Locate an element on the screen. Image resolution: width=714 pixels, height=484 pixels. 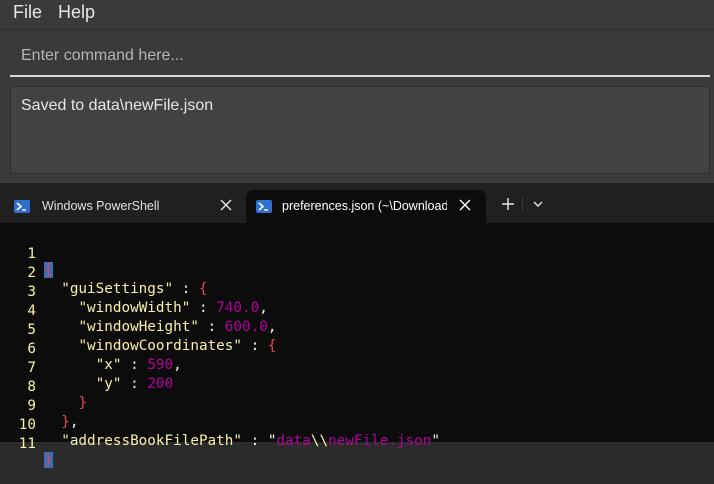
menu-divider is located at coordinates (357, 29).